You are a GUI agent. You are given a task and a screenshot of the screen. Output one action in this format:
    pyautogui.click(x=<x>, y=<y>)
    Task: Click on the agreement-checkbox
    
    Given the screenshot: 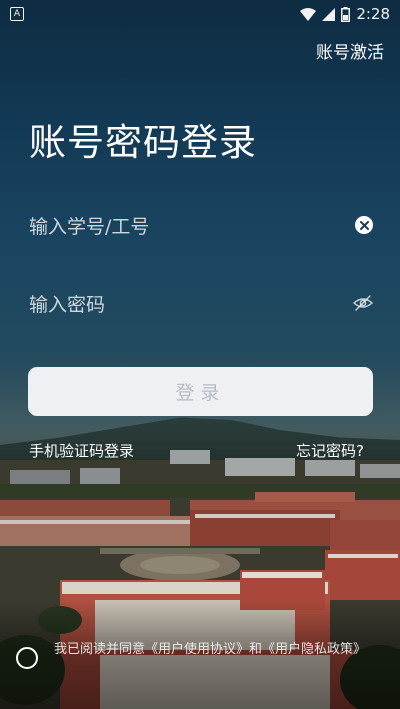 What is the action you would take?
    pyautogui.click(x=27, y=658)
    